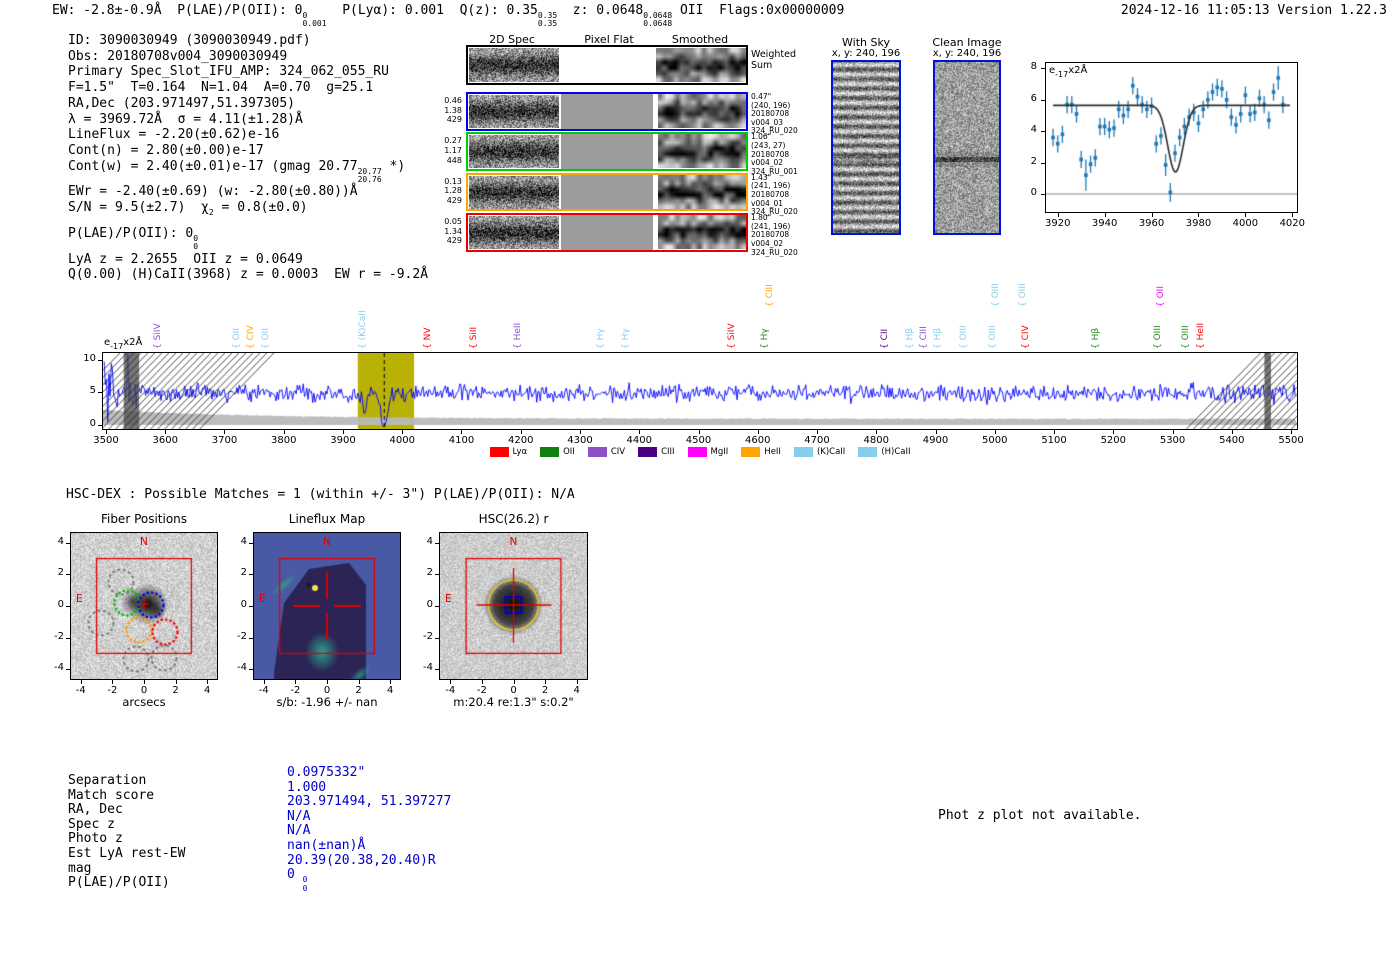  What do you see at coordinates (213, 192) in the screenshot?
I see `text-segment: EWr = -2.40(±0.69) (w: -2.80(±0.80))Å` at bounding box center [213, 192].